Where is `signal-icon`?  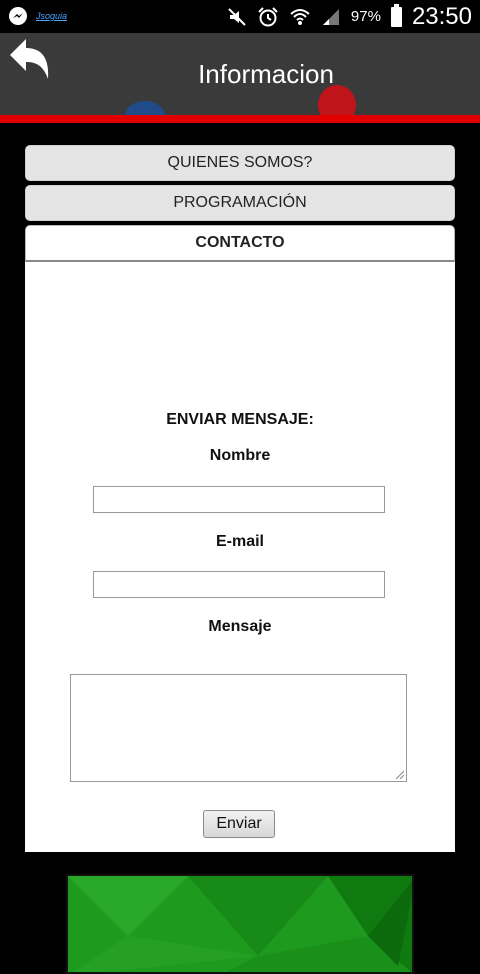
signal-icon is located at coordinates (330, 16).